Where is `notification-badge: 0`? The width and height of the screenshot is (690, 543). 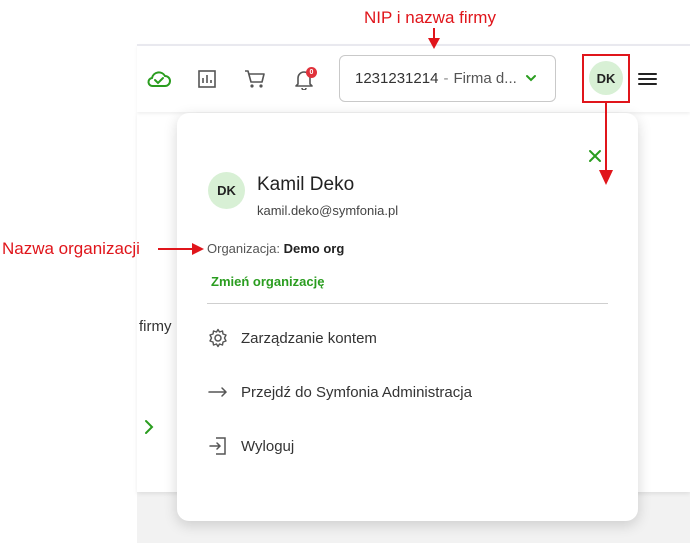
notification-badge: 0 is located at coordinates (311, 72).